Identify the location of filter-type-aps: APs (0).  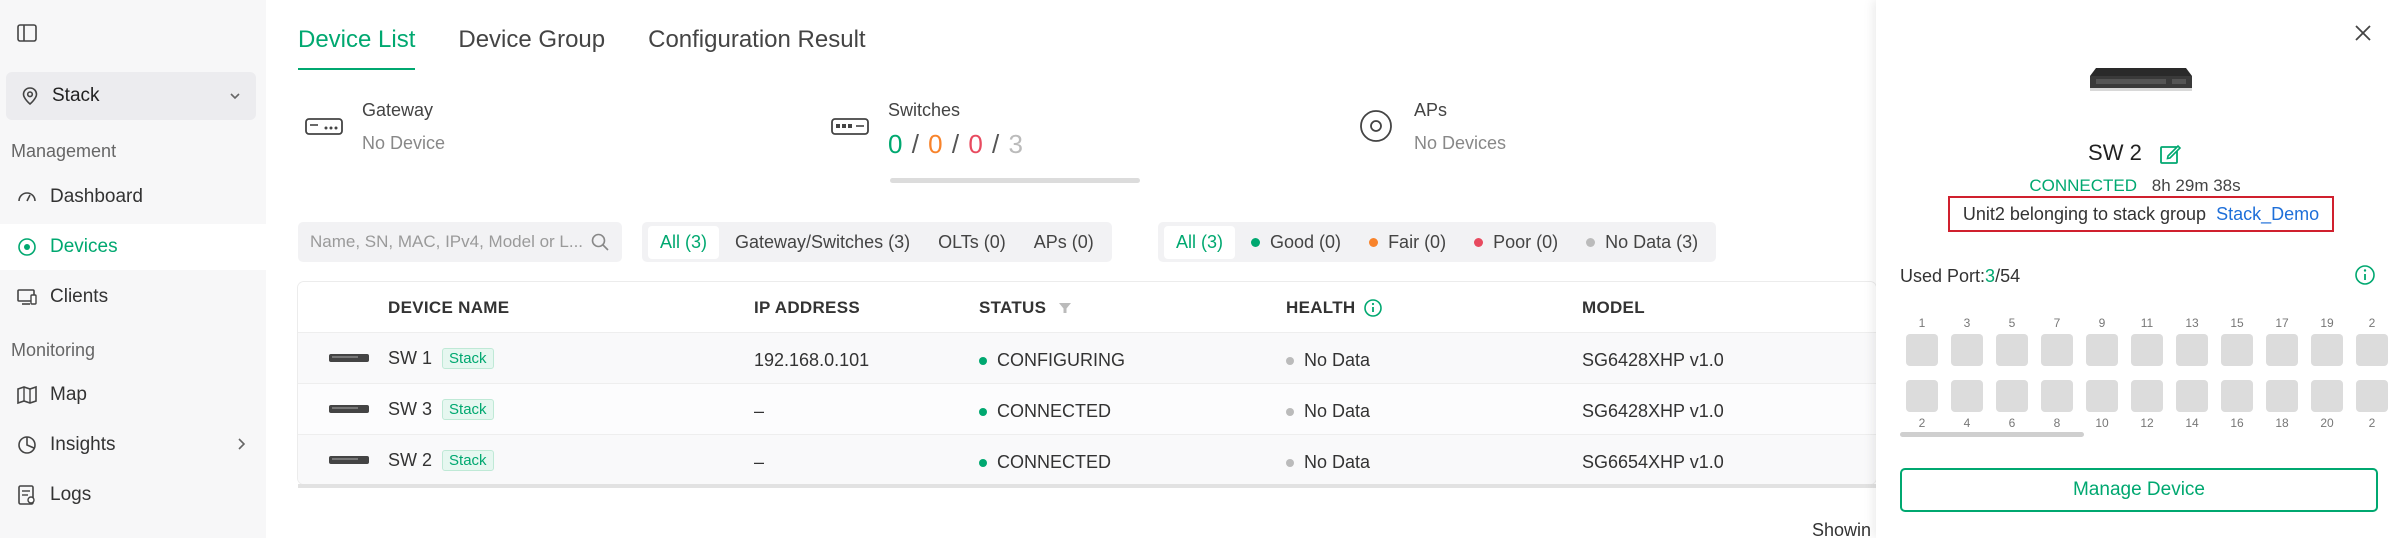
(1064, 242).